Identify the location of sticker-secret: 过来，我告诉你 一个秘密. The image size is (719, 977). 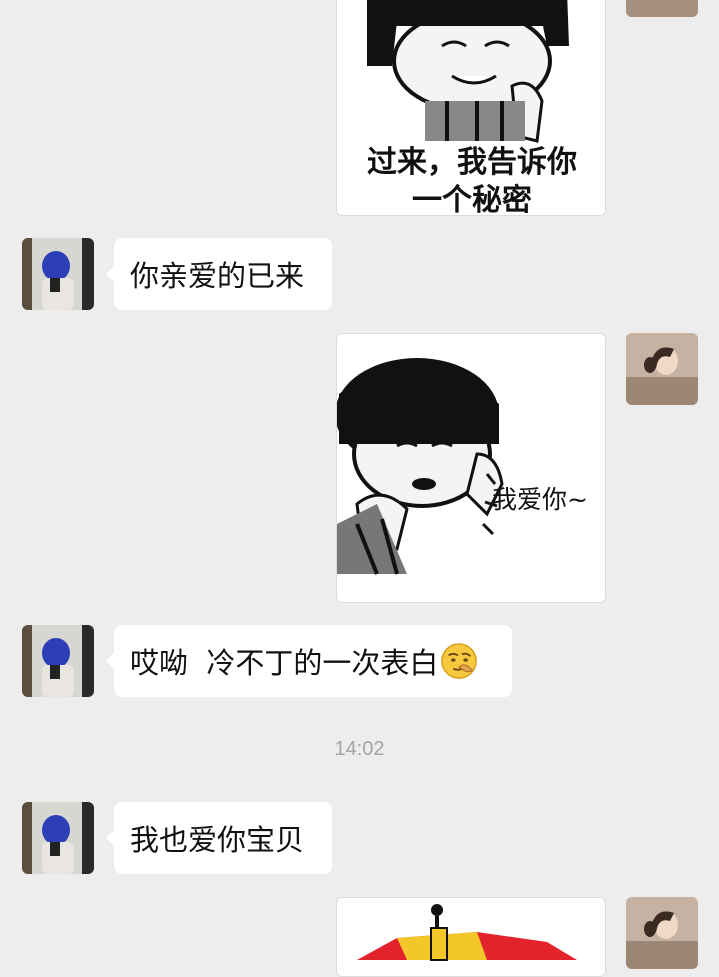
(471, 108).